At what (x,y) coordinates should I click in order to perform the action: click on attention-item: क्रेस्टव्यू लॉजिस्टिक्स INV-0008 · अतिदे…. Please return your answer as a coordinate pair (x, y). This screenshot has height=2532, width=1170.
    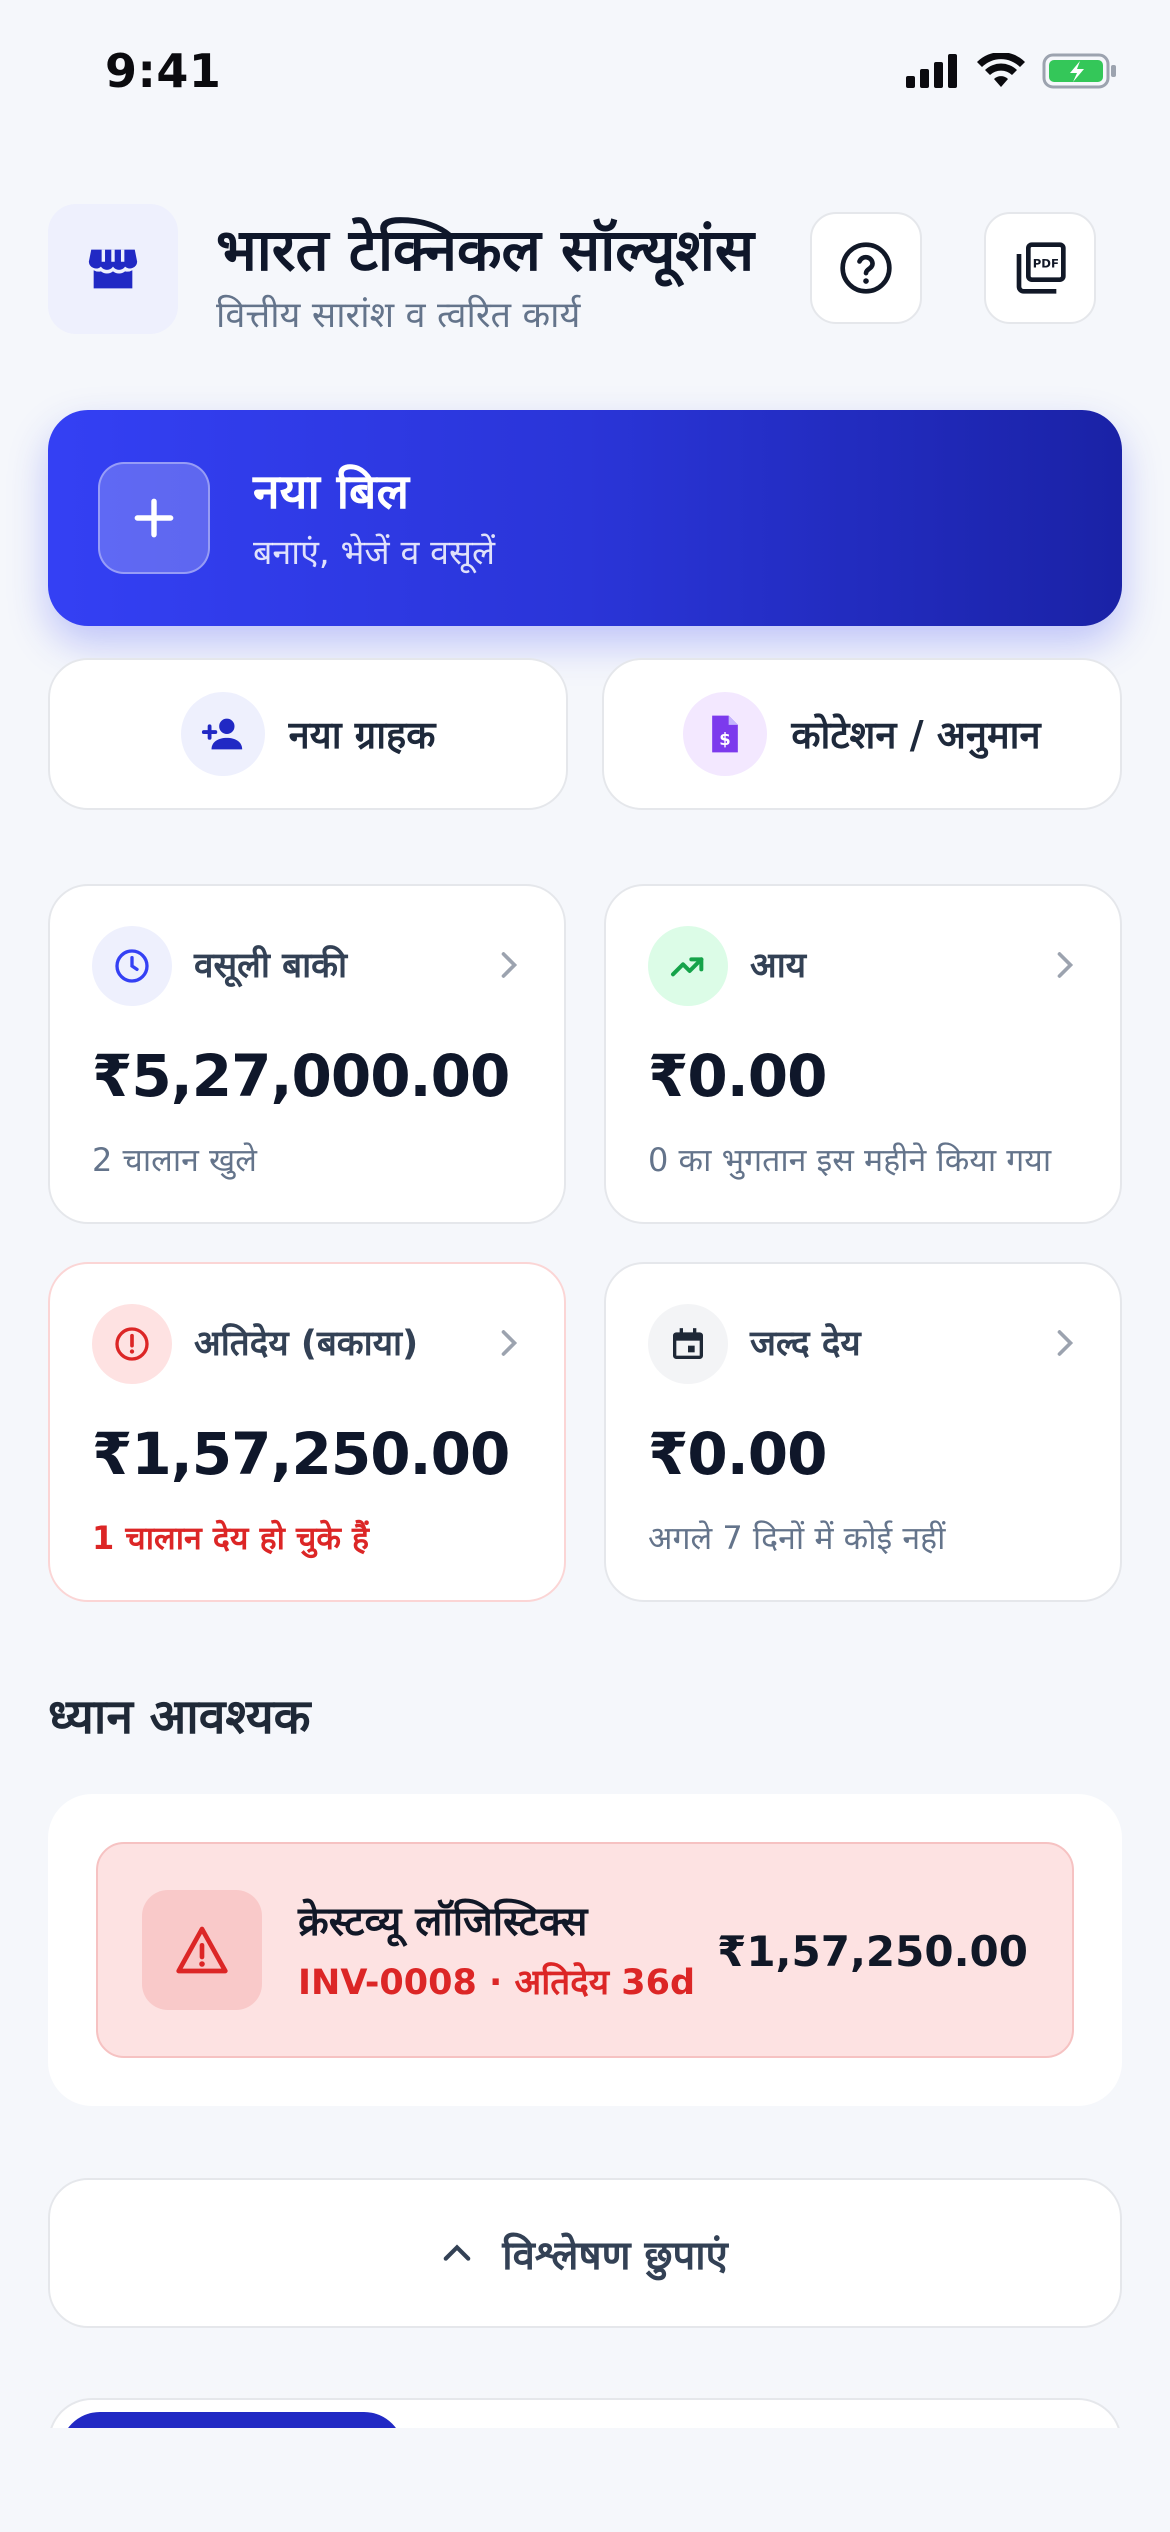
    Looking at the image, I should click on (585, 1950).